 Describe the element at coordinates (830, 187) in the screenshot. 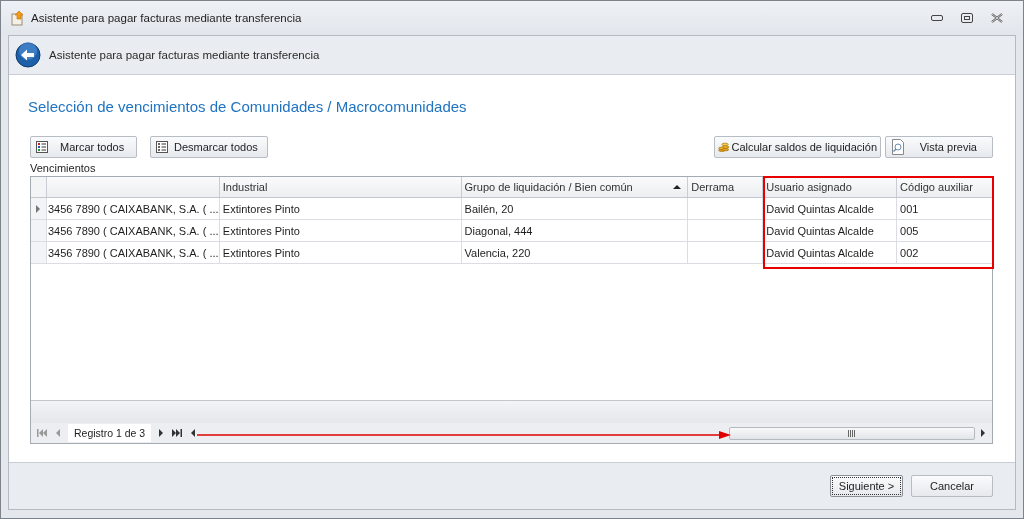

I see `column-header: Usuario asignado` at that location.